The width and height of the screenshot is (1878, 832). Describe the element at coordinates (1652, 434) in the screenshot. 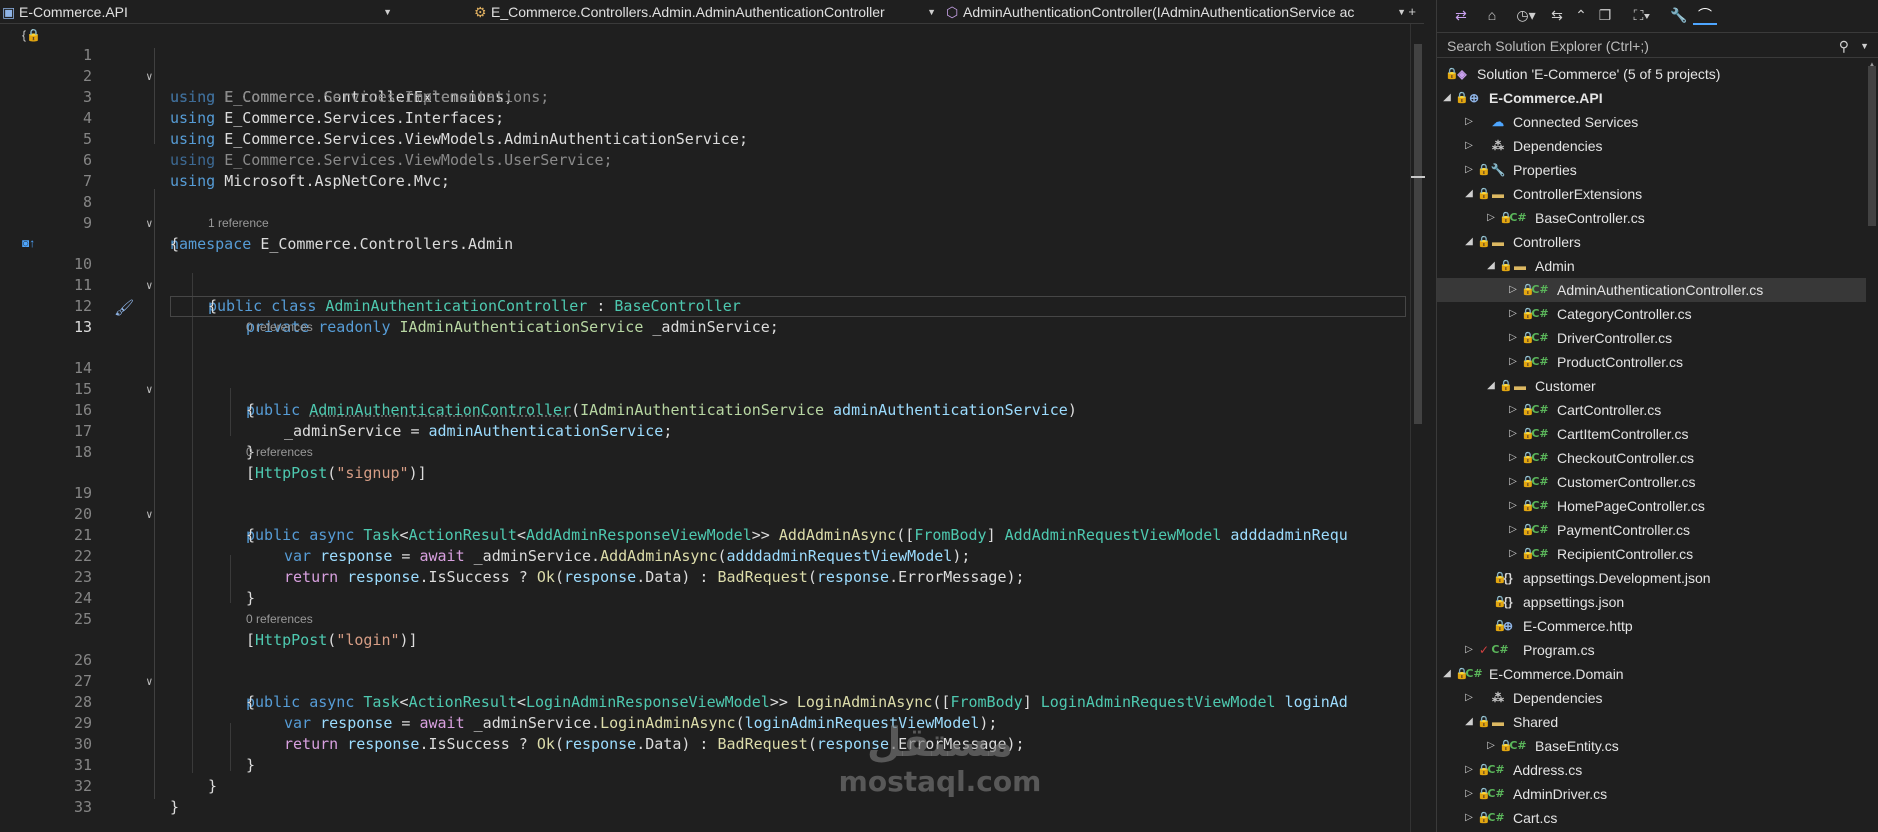

I see `tree-item-file: ▷ 🔒 C# CartItemController.cs` at that location.